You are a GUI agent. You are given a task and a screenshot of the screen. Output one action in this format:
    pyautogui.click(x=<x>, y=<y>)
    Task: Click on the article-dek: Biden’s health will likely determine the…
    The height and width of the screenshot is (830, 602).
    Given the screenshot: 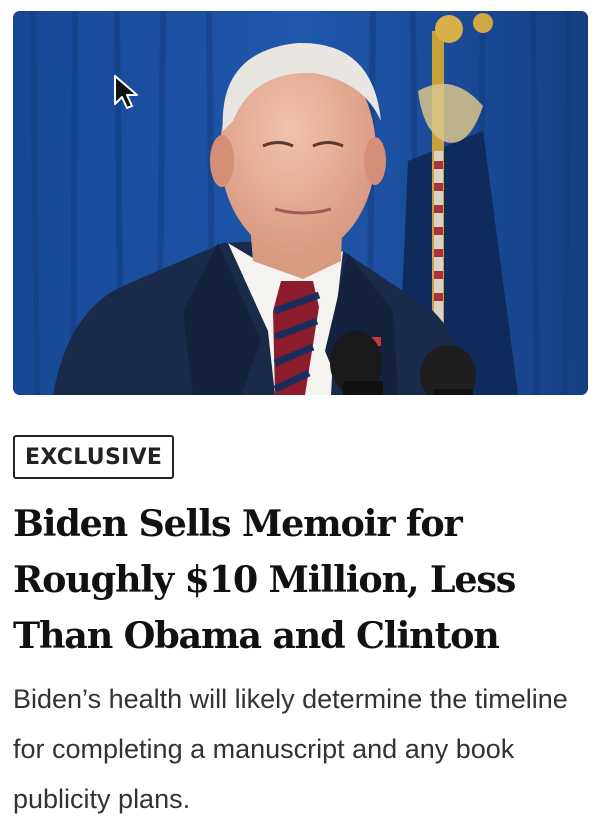 What is the action you would take?
    pyautogui.click(x=290, y=749)
    